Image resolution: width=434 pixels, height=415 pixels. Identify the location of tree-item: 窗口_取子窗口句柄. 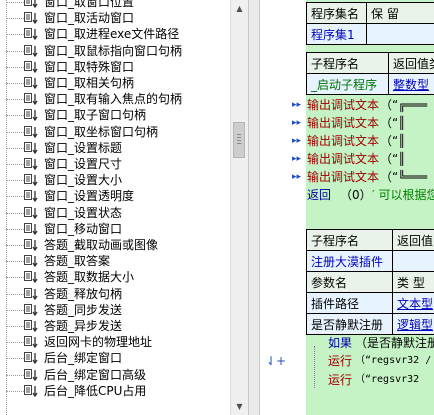
(115, 115).